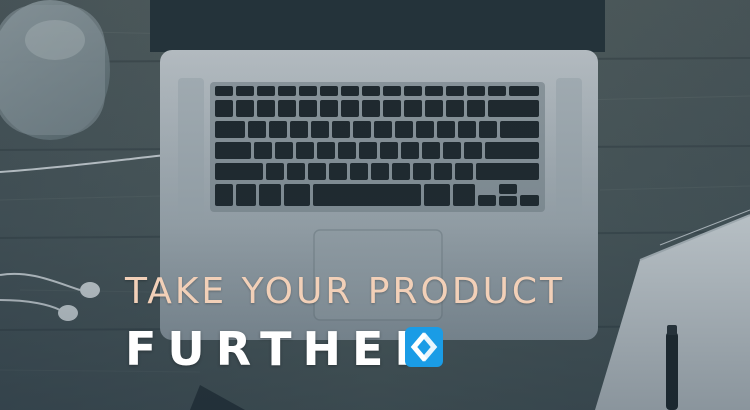  What do you see at coordinates (377, 147) in the screenshot?
I see `keyboard` at bounding box center [377, 147].